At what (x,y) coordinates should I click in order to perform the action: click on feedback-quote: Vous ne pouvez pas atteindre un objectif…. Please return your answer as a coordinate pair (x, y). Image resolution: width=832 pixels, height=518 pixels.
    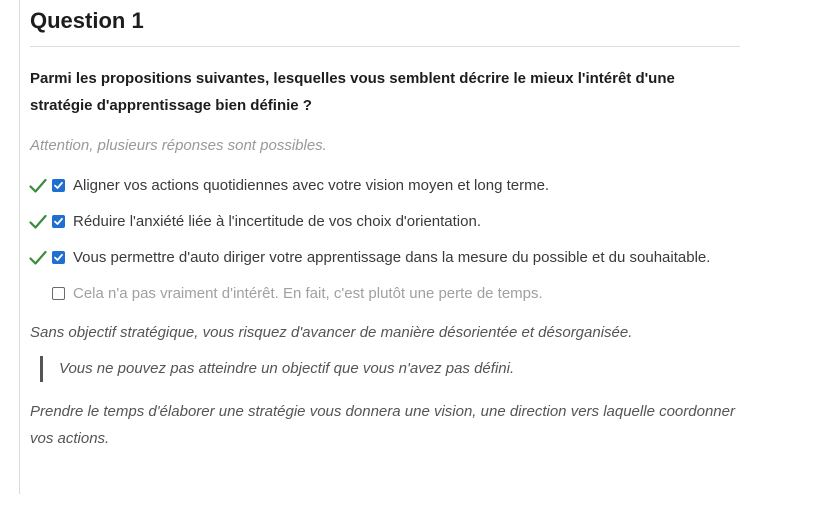
    Looking at the image, I should click on (390, 369).